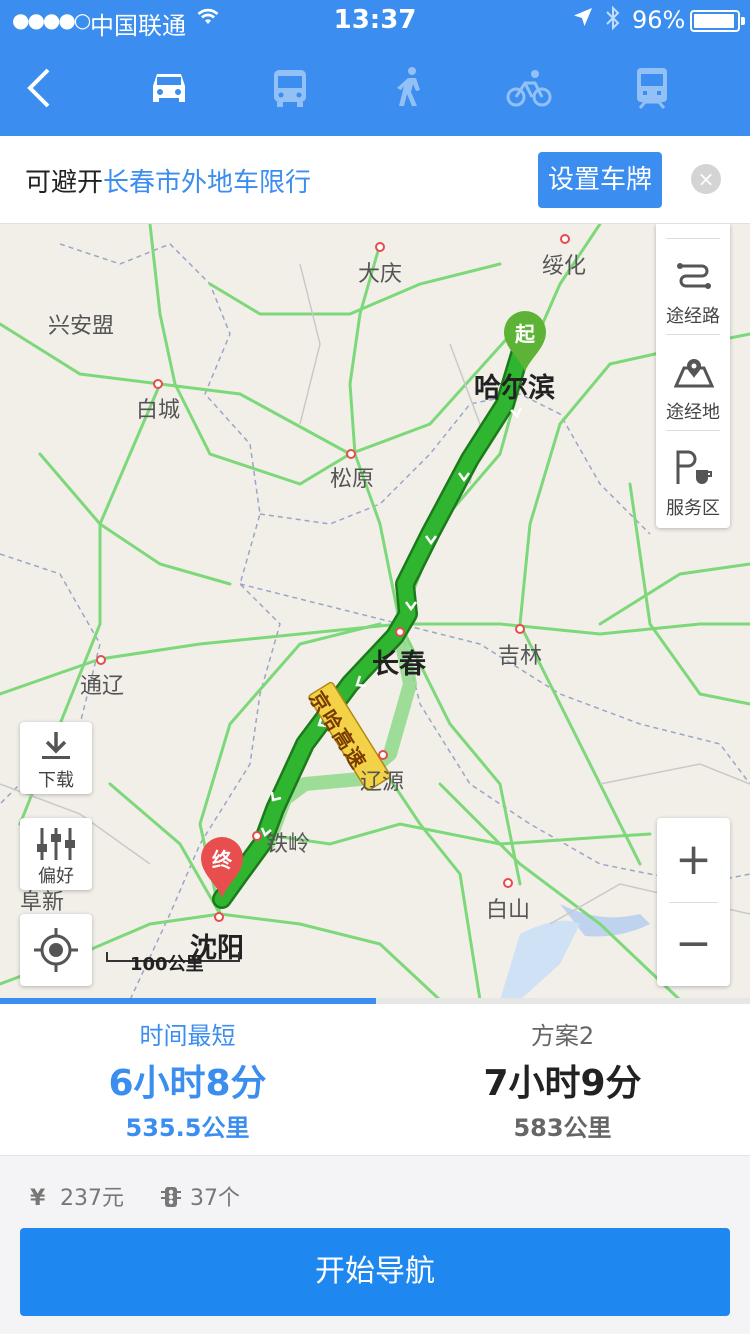 The width and height of the screenshot is (750, 1334). What do you see at coordinates (706, 179) in the screenshot?
I see `close-notice-button: ×` at bounding box center [706, 179].